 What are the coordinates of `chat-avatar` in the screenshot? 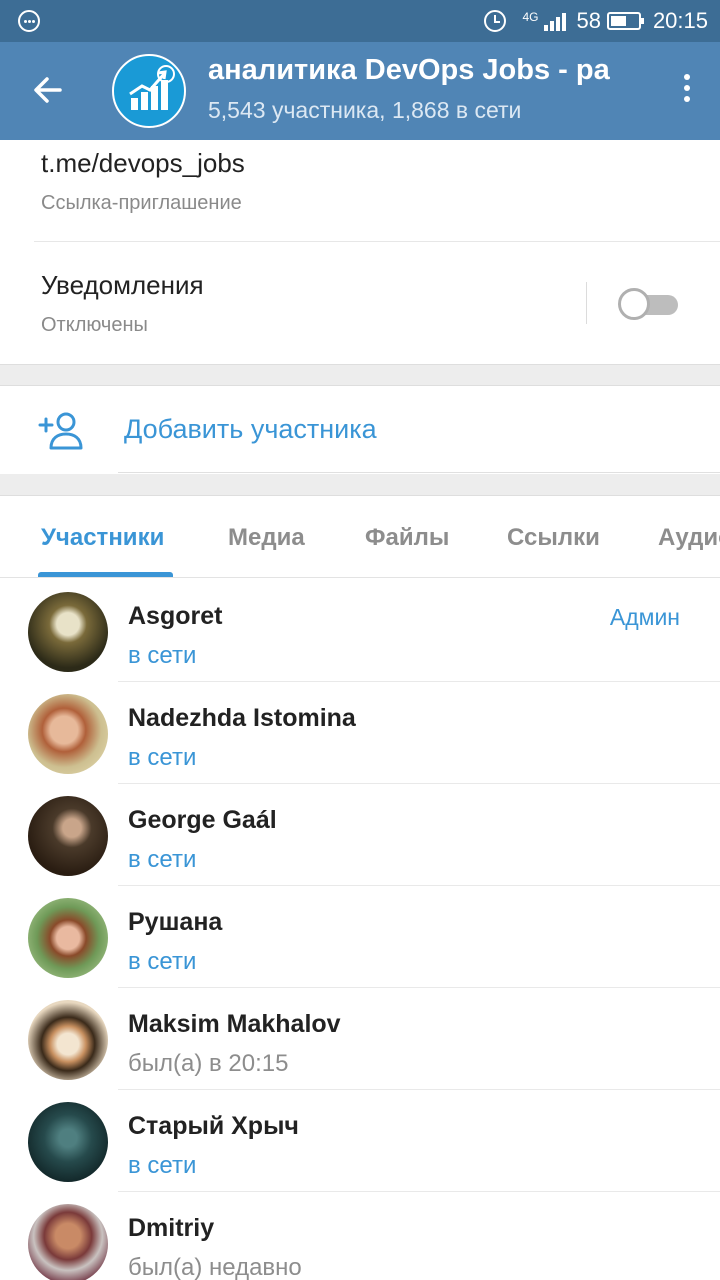 It's located at (149, 91).